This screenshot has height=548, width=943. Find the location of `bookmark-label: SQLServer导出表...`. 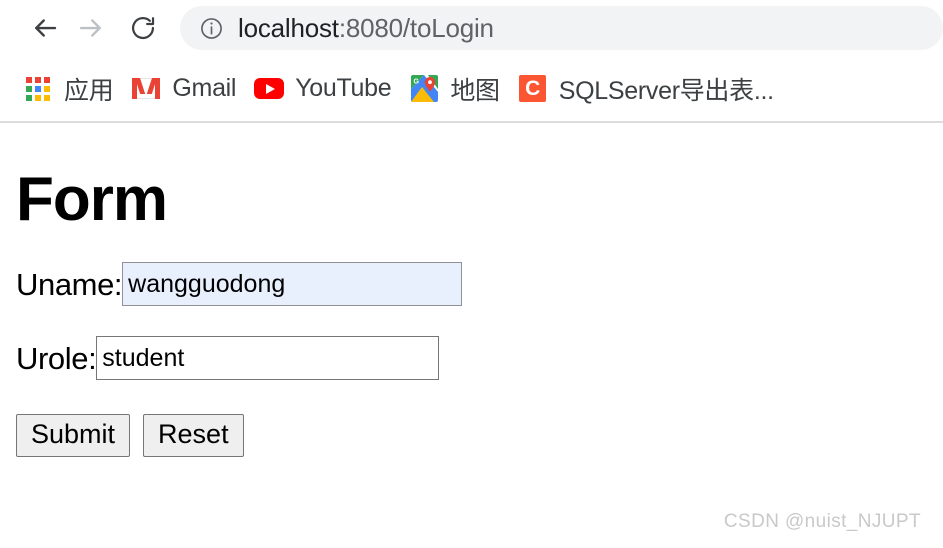

bookmark-label: SQLServer导出表... is located at coordinates (666, 90).